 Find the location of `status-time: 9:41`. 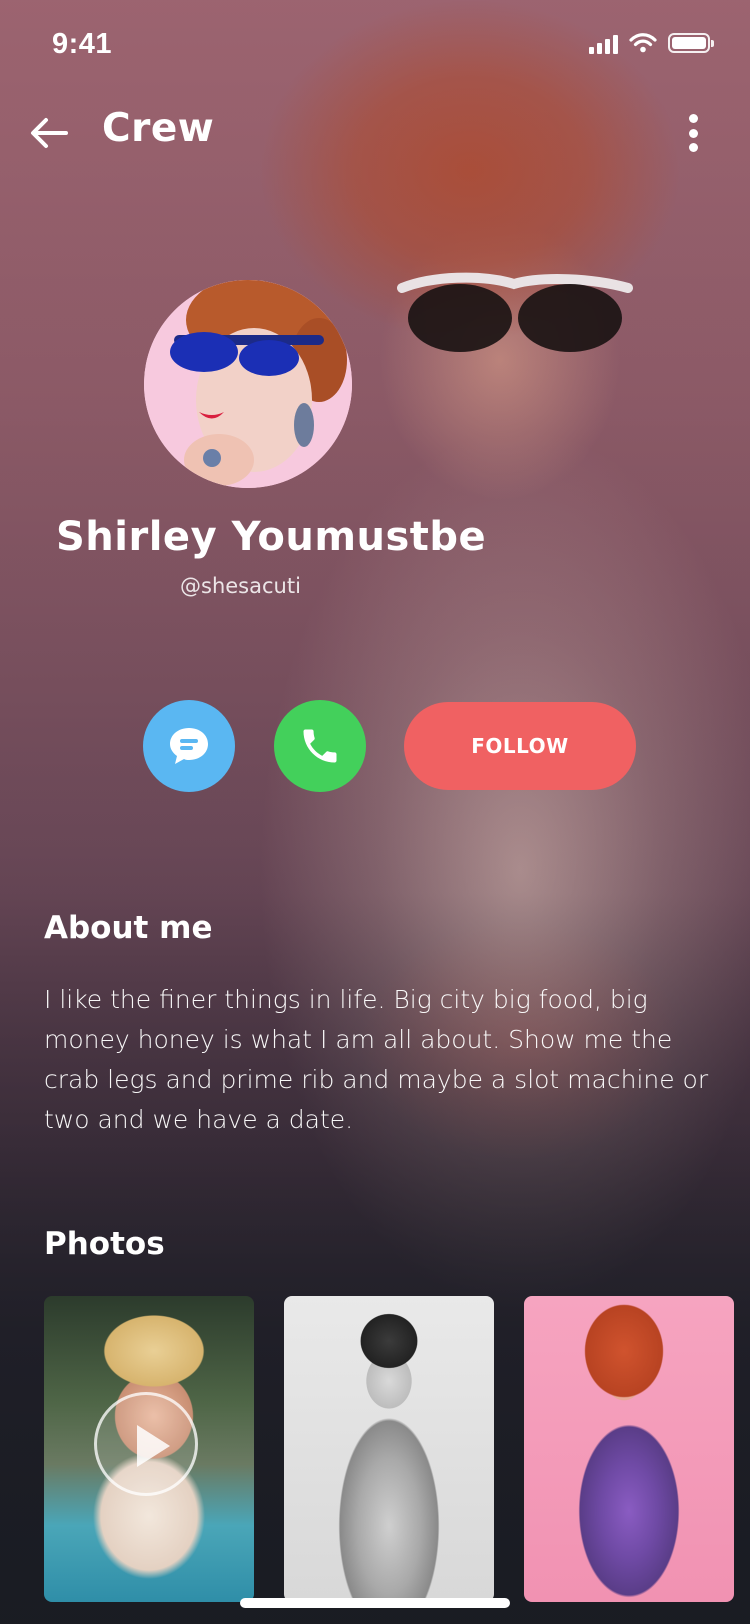

status-time: 9:41 is located at coordinates (82, 44).